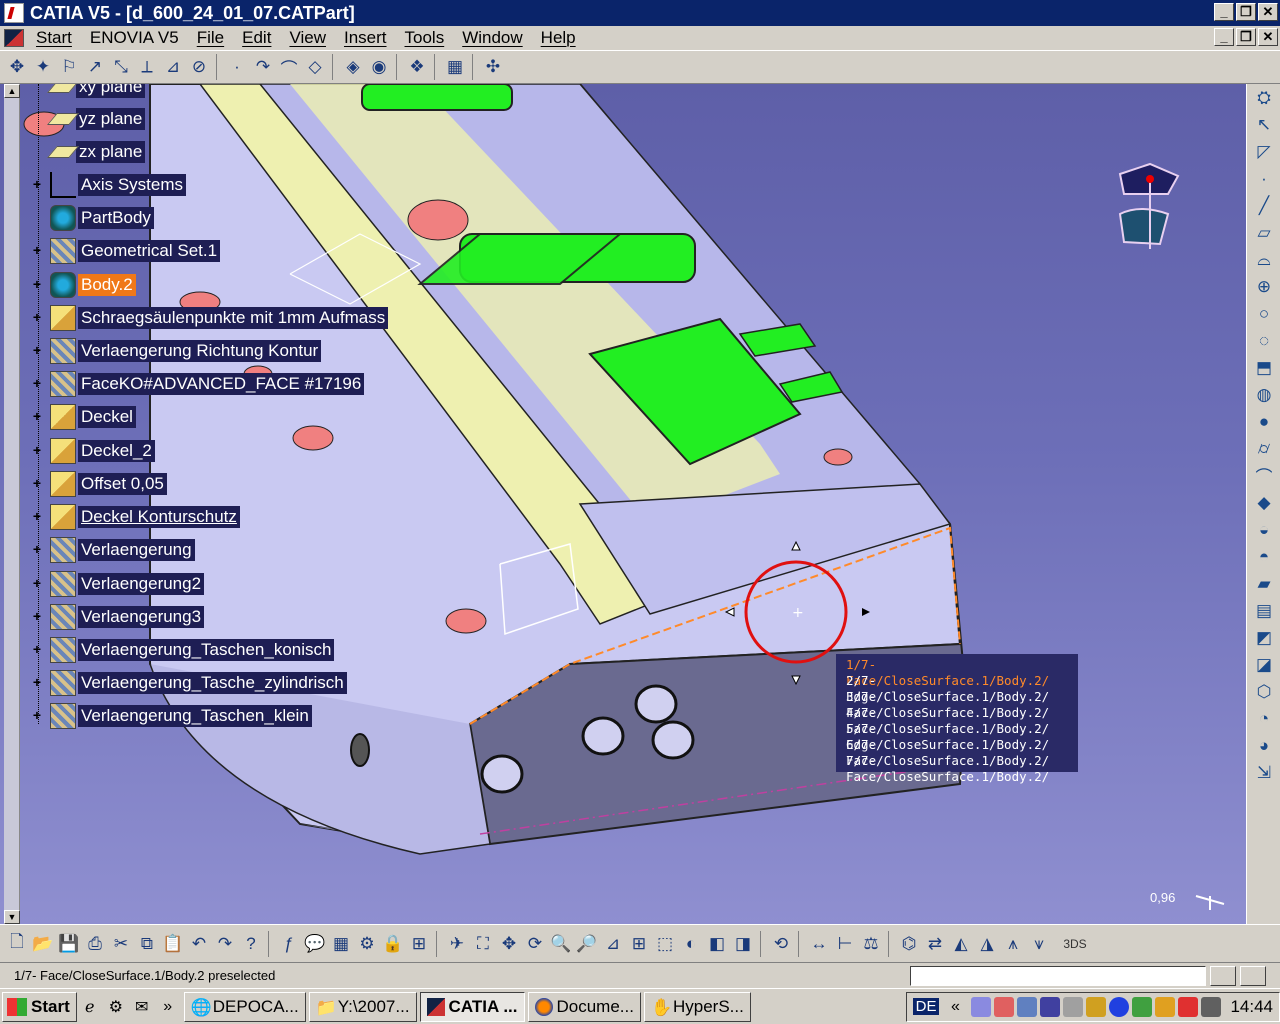 Image resolution: width=1280 pixels, height=1024 pixels. I want to click on plane-icon: ▱, so click(1264, 232).